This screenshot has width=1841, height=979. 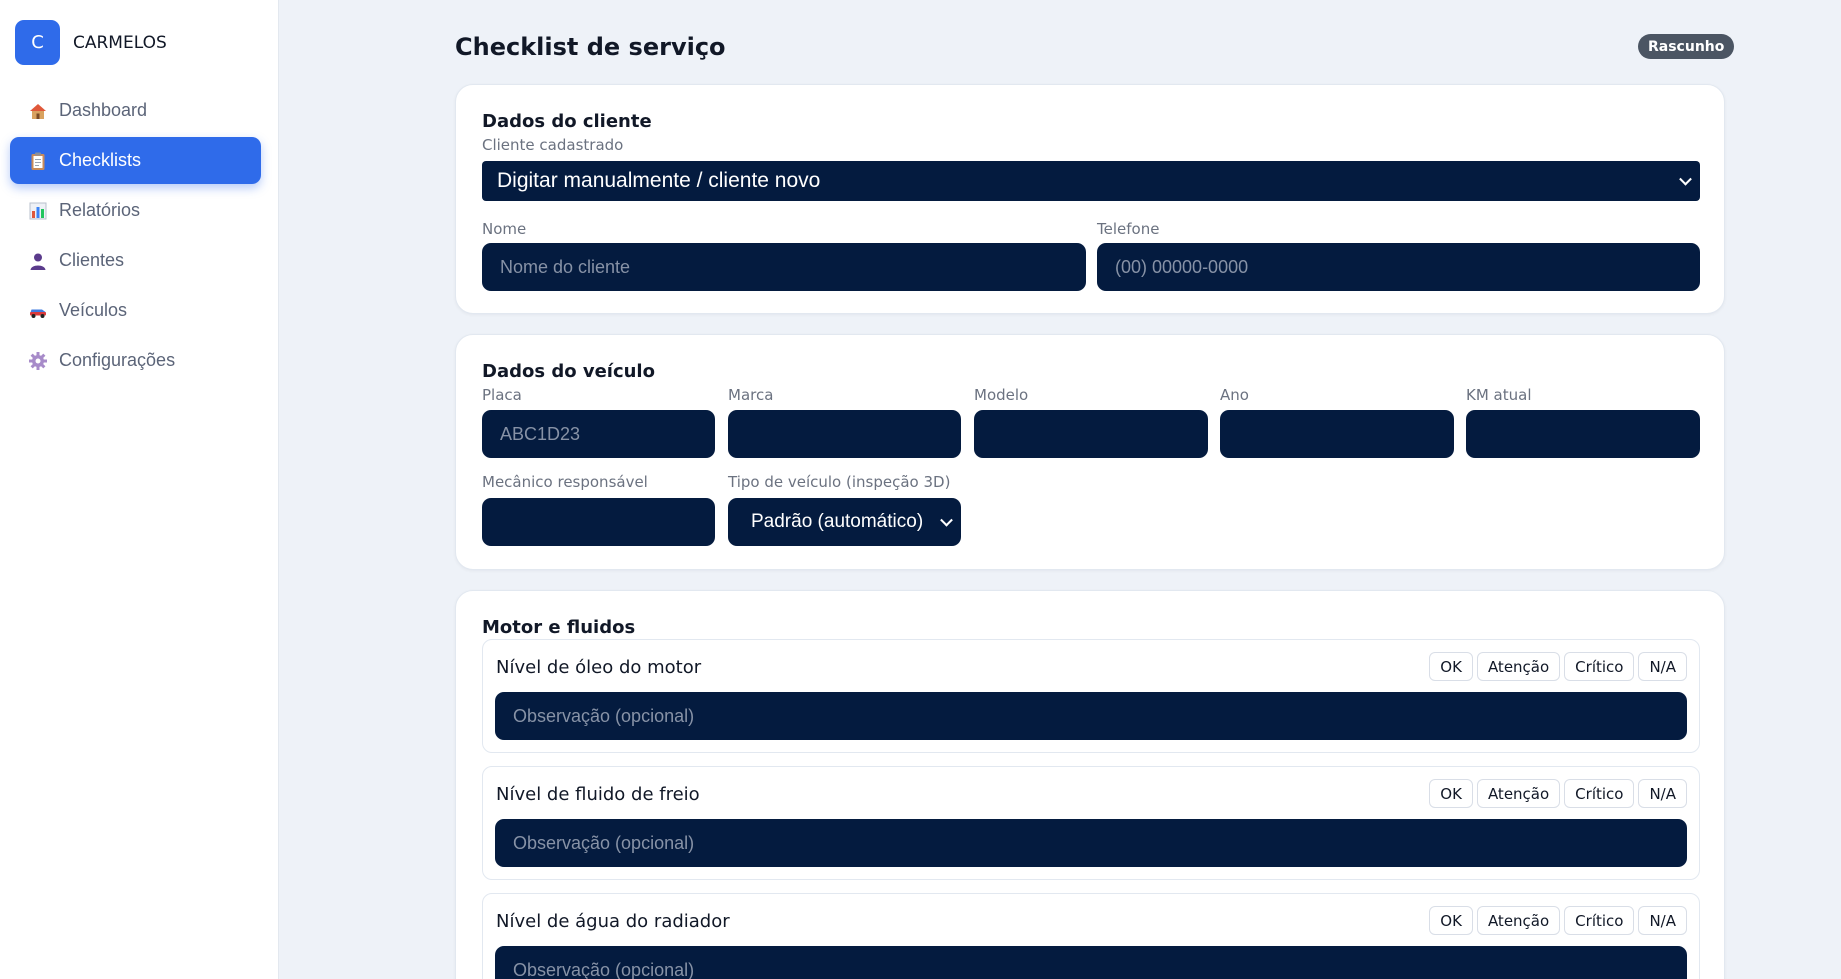 What do you see at coordinates (784, 267) in the screenshot?
I see `name-input: Nome do cliente` at bounding box center [784, 267].